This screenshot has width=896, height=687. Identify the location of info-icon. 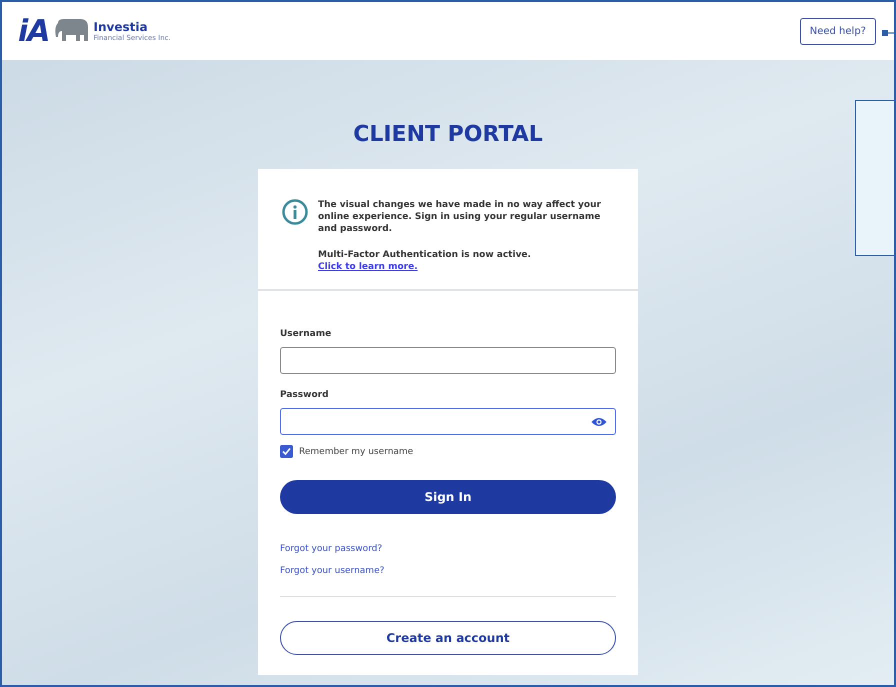
(295, 212).